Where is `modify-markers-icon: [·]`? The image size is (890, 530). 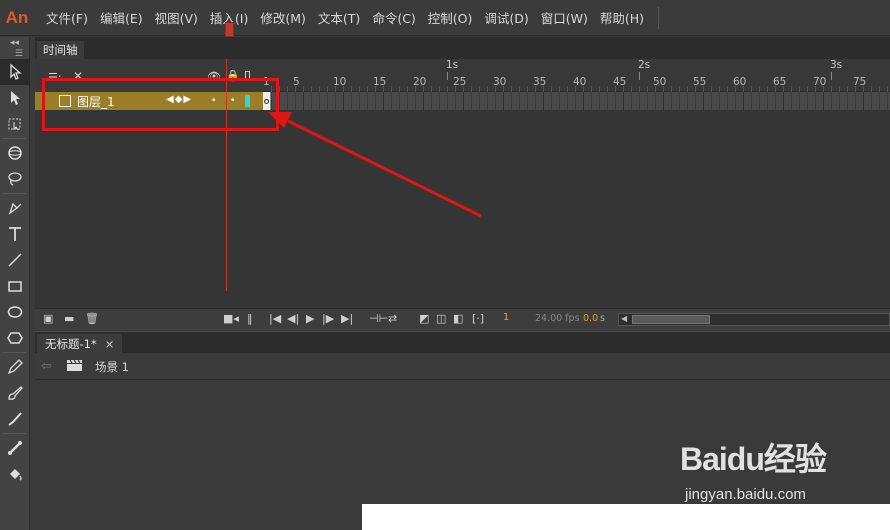 modify-markers-icon: [·] is located at coordinates (478, 318).